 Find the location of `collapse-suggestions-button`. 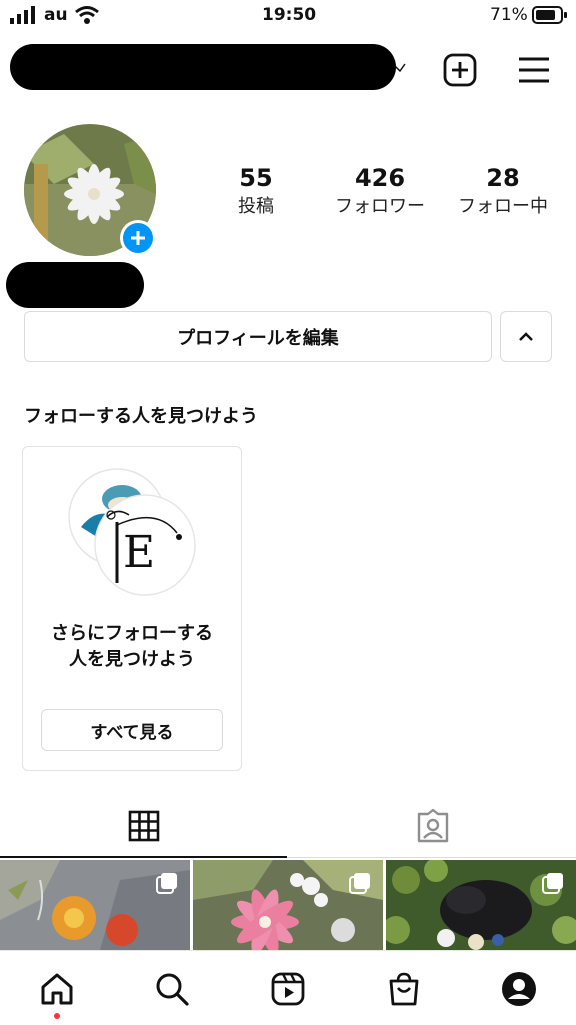

collapse-suggestions-button is located at coordinates (526, 336).